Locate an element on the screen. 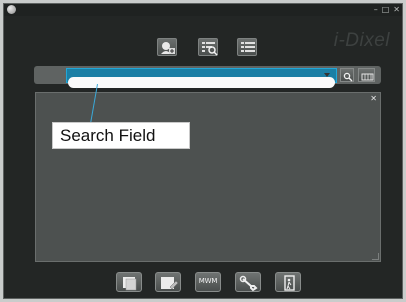 This screenshot has width=406, height=302. exit-button is located at coordinates (288, 282).